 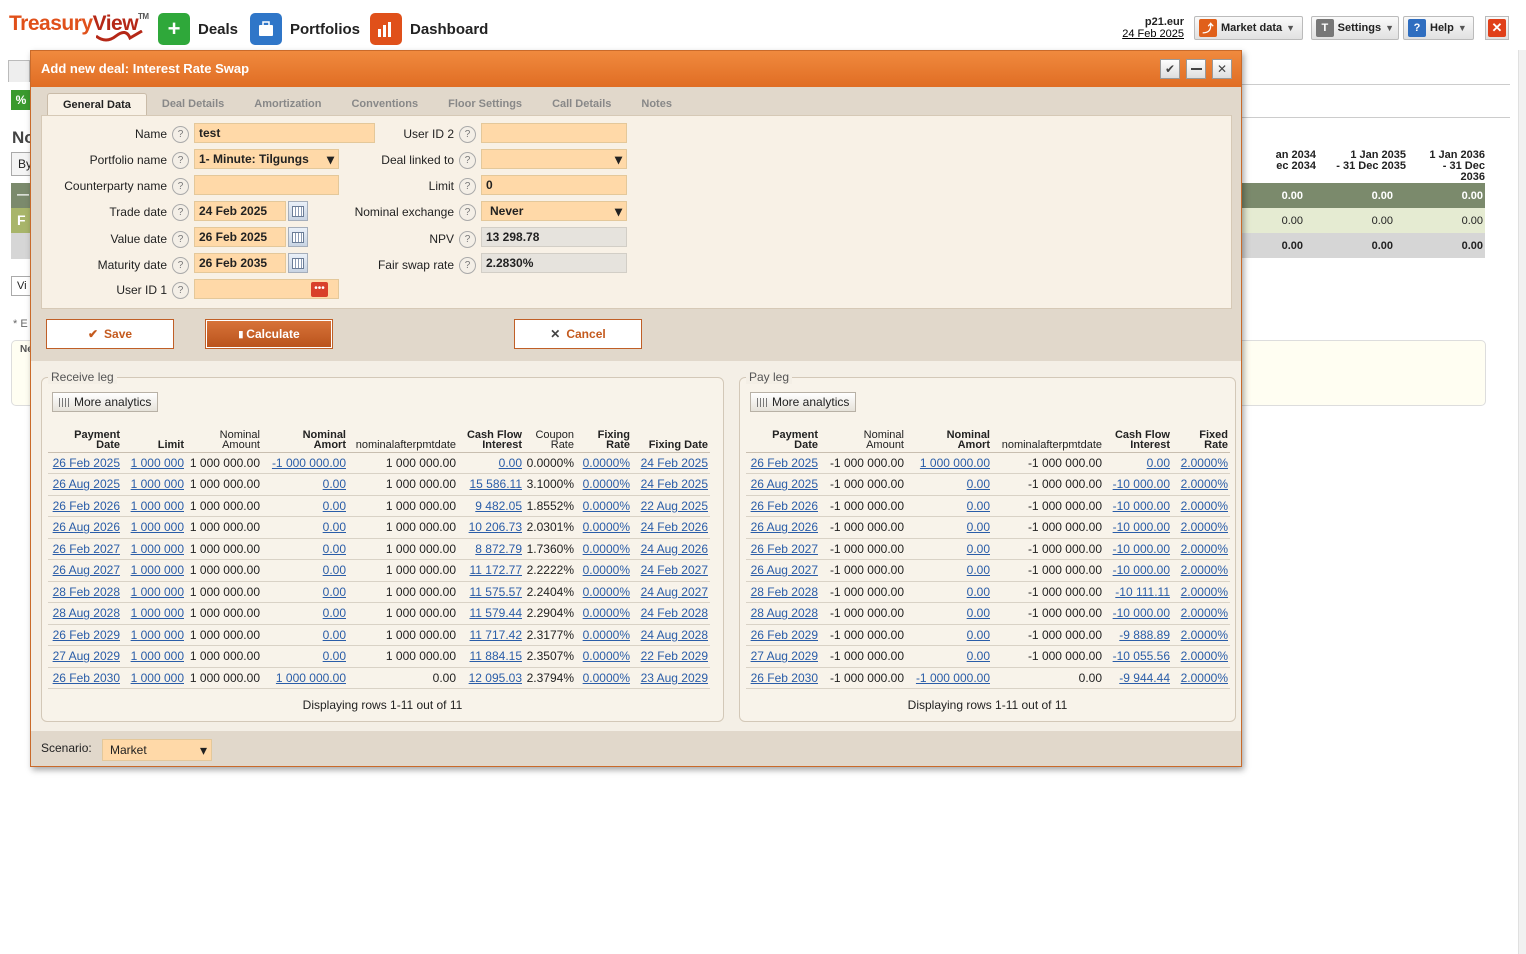 What do you see at coordinates (783, 635) in the screenshot?
I see `table-cell-link: 26 Feb 2029` at bounding box center [783, 635].